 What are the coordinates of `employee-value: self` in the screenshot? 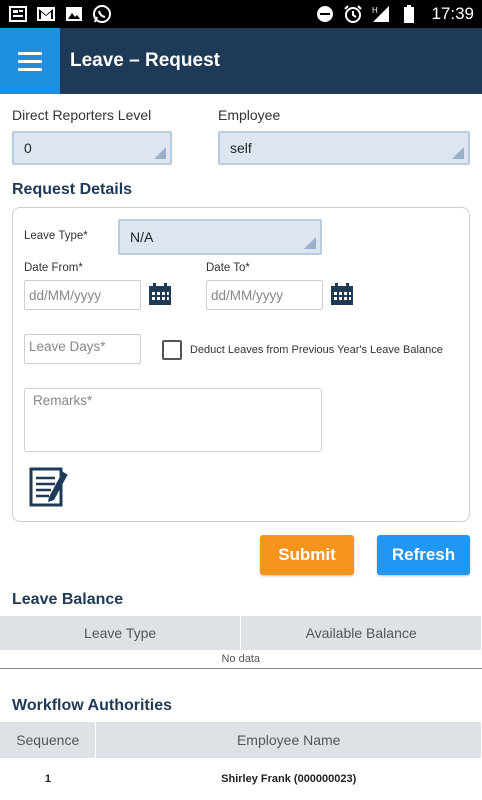 It's located at (241, 148).